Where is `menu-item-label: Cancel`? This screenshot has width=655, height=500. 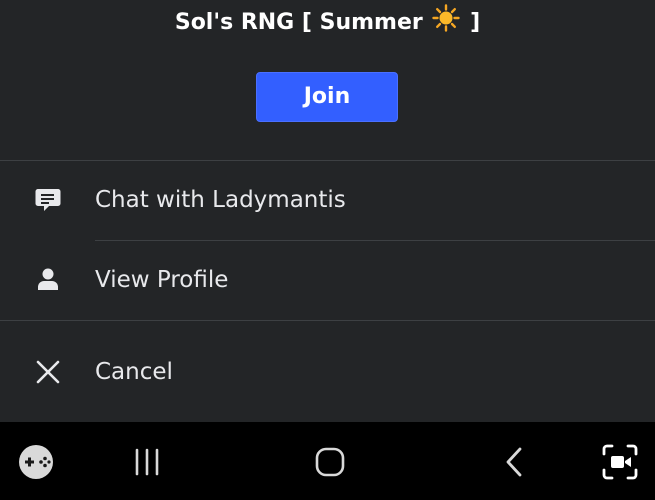
menu-item-label: Cancel is located at coordinates (134, 372).